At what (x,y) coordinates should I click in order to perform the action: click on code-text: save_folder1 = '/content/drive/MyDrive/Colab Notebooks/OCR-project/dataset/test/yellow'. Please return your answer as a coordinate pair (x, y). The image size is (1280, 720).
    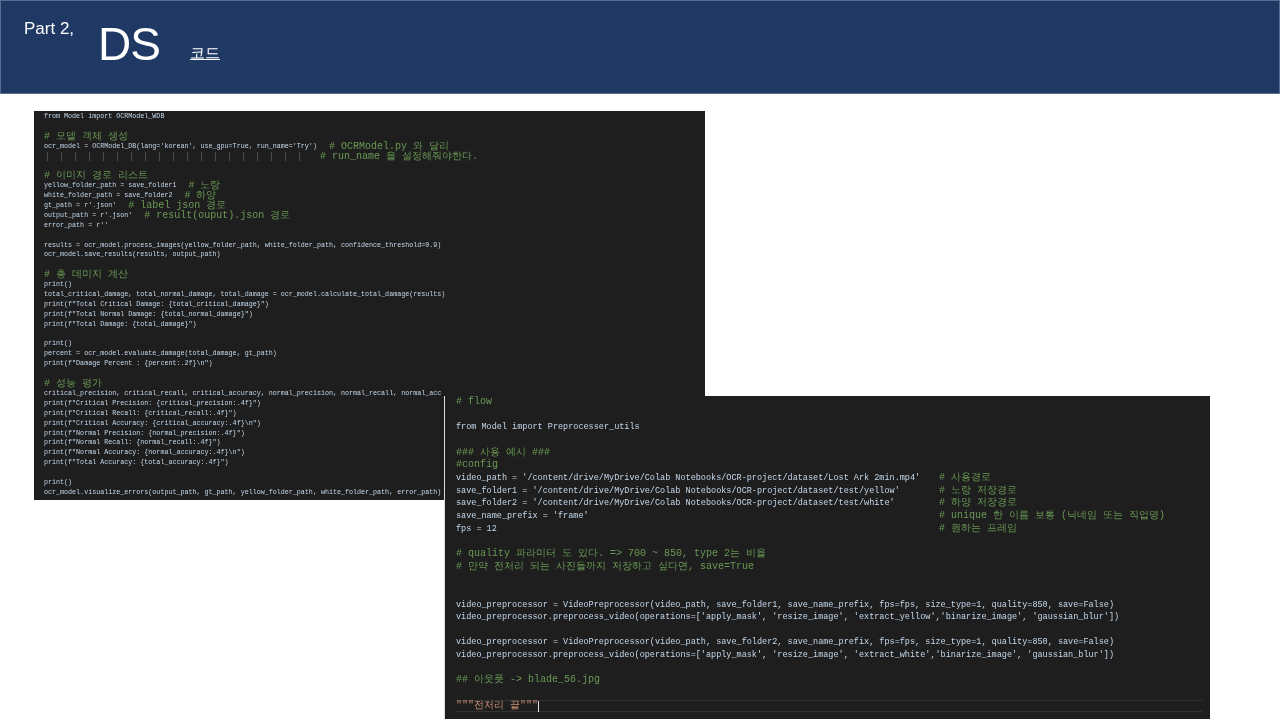
    Looking at the image, I should click on (678, 491).